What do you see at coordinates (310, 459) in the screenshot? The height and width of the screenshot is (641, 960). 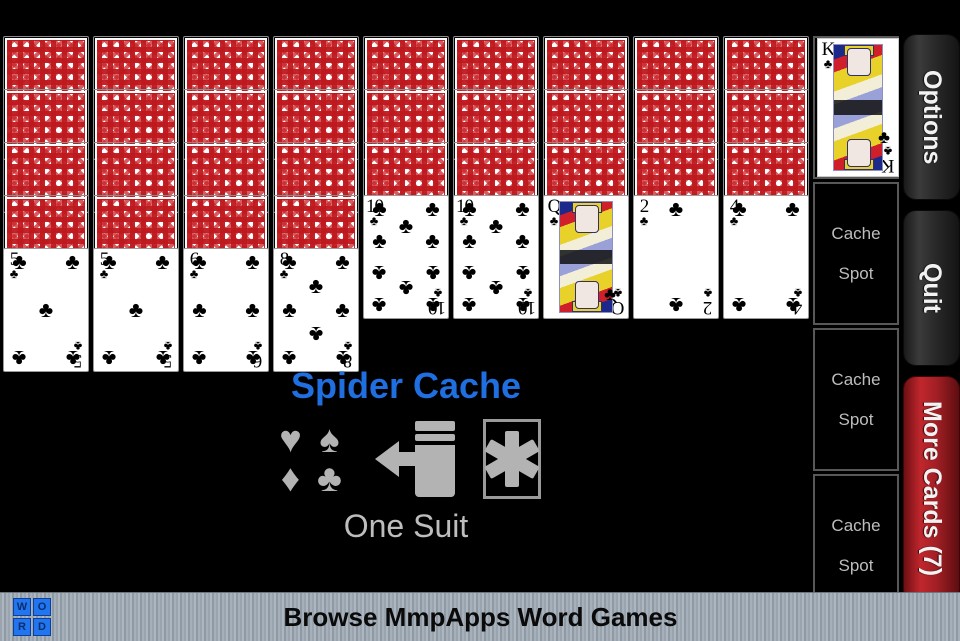 I see `four-suits-icon: ♥ ♠ ♦ ♣` at bounding box center [310, 459].